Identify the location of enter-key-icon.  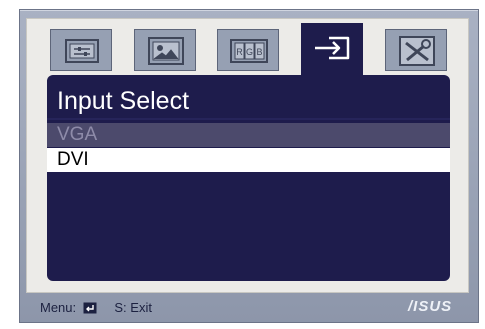
(90, 308).